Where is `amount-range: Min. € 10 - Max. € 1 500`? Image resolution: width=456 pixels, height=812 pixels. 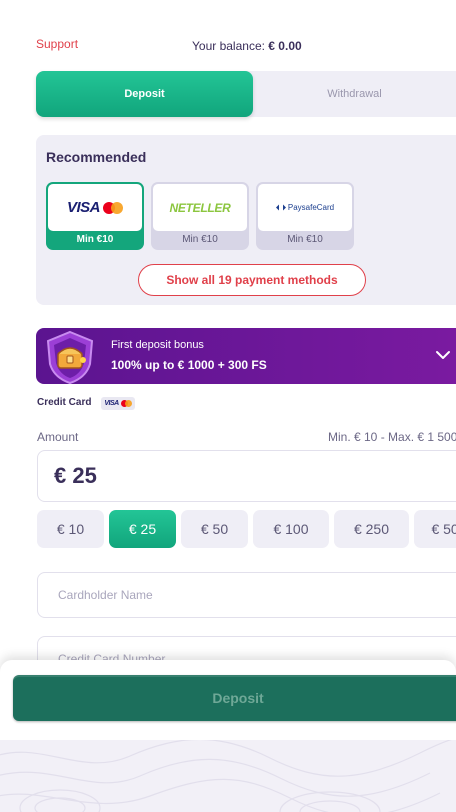 amount-range: Min. € 10 - Max. € 1 500 is located at coordinates (392, 437).